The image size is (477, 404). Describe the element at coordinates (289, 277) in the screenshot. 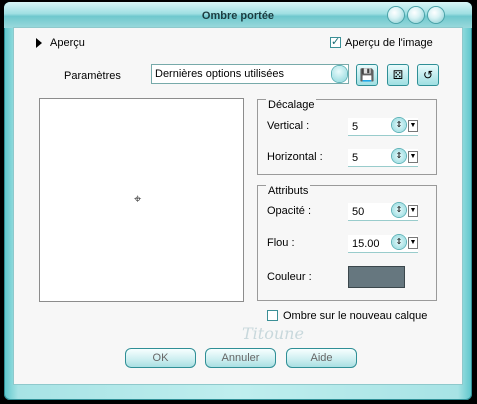

I see `couleur-label: Couleur :` at that location.